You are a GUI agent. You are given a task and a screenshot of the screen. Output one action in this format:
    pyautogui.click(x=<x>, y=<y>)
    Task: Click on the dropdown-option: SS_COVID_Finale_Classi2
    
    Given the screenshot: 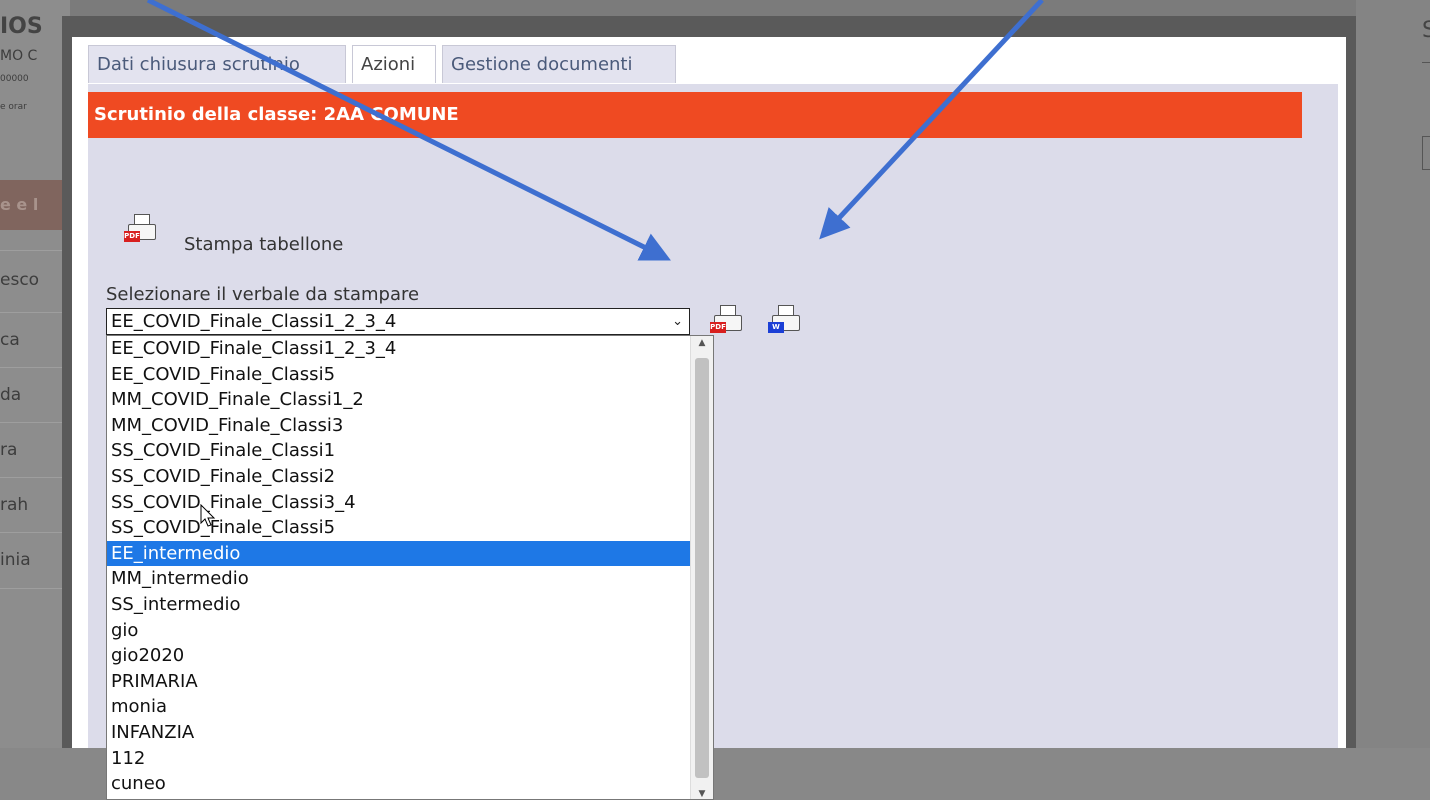 What is the action you would take?
    pyautogui.click(x=399, y=477)
    